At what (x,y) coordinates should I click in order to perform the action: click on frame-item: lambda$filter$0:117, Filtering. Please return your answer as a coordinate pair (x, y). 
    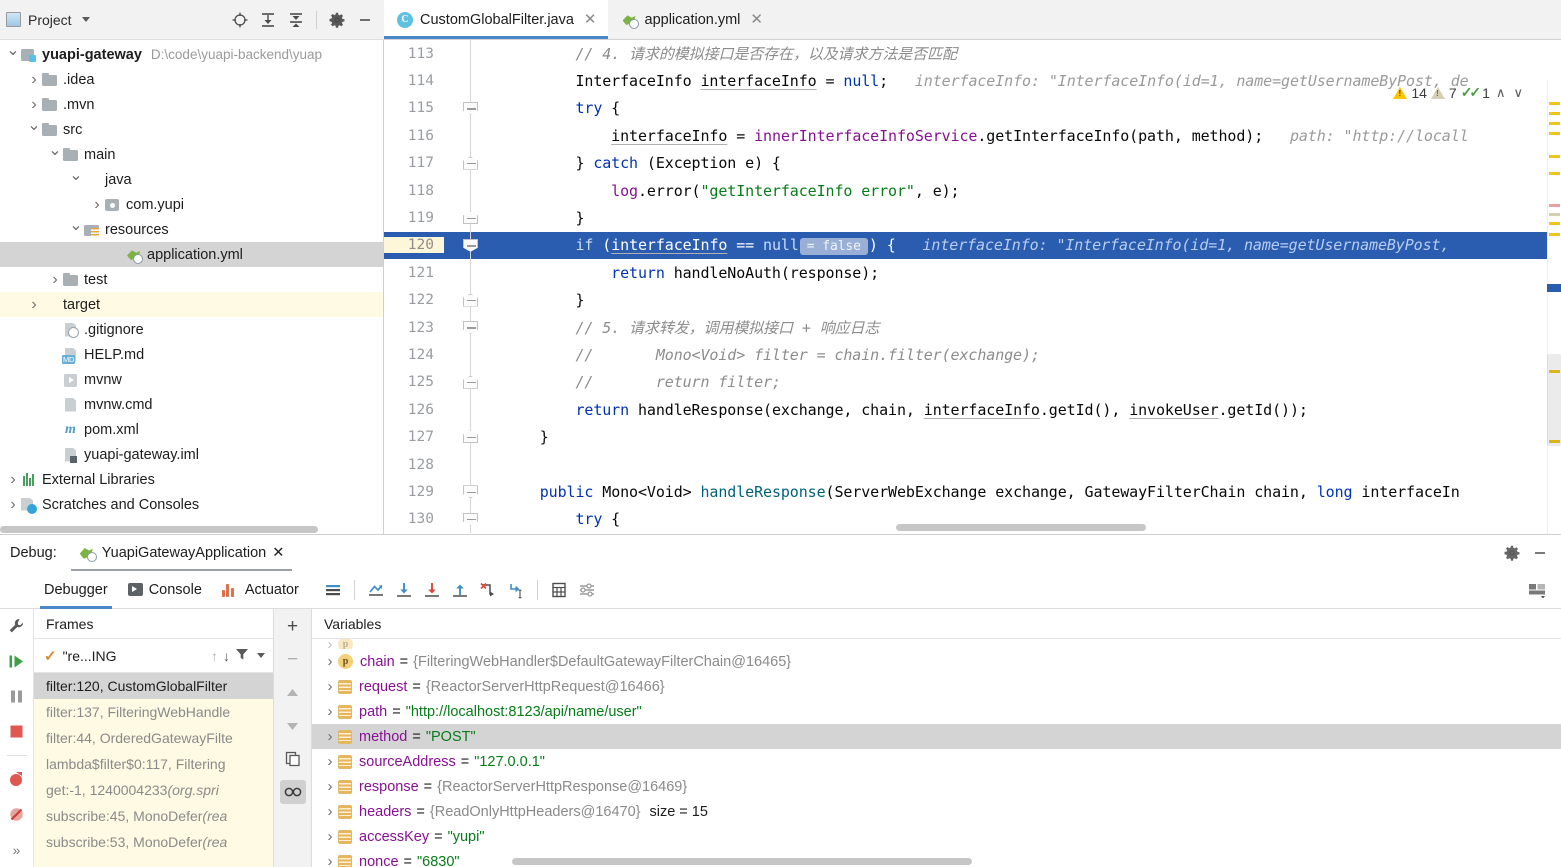
    Looking at the image, I should click on (153, 764).